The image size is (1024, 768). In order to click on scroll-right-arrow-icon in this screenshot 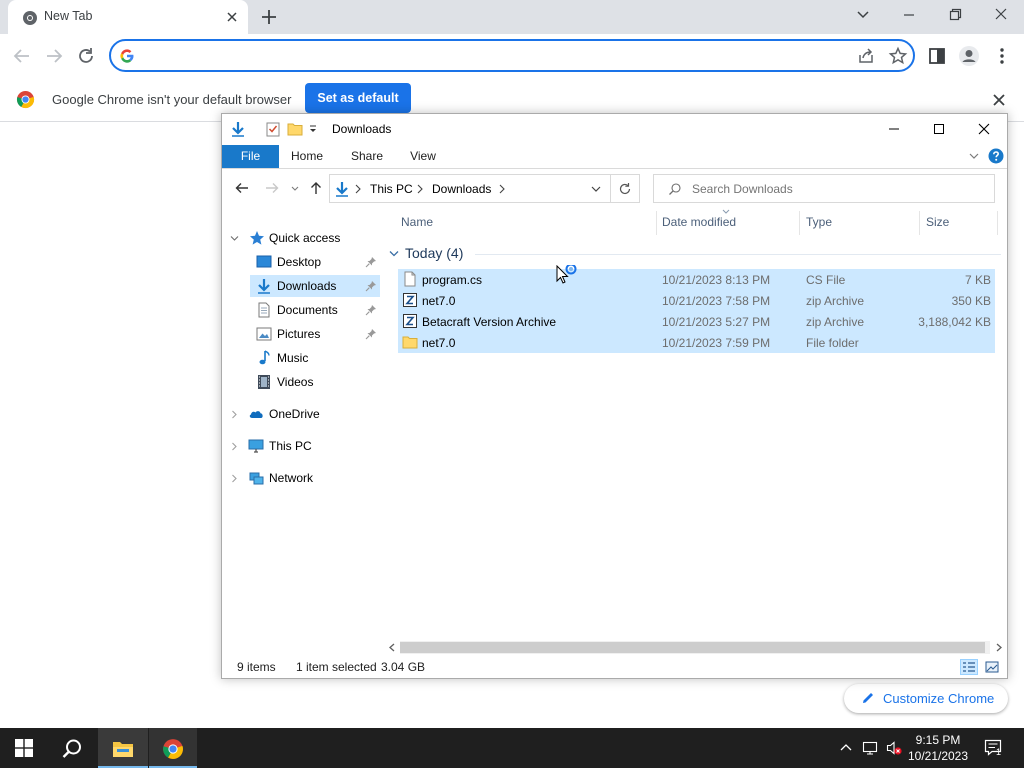, I will do `click(999, 647)`.